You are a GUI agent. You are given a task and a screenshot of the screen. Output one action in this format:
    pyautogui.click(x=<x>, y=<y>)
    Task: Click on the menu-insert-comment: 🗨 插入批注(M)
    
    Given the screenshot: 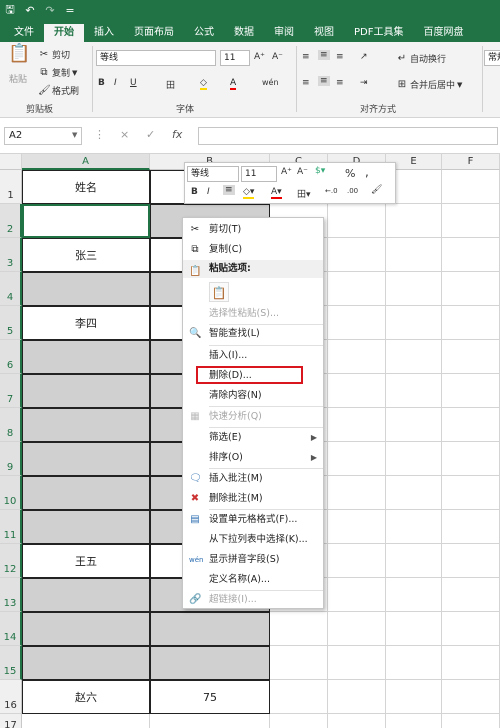 What is the action you would take?
    pyautogui.click(x=253, y=479)
    